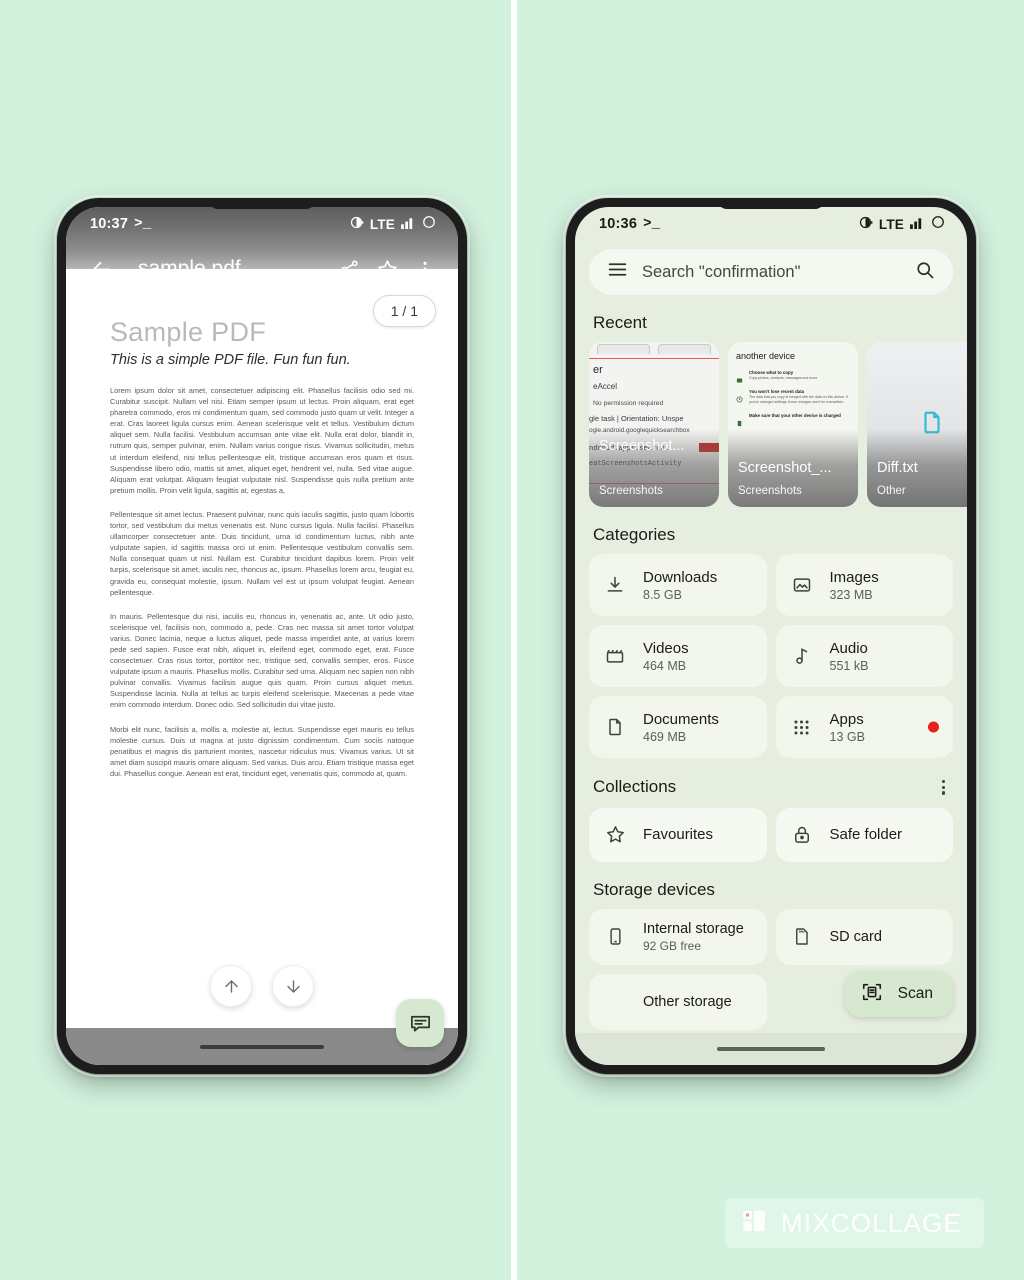 The height and width of the screenshot is (1280, 1024). What do you see at coordinates (849, 665) in the screenshot?
I see `category-size: 551 kB` at bounding box center [849, 665].